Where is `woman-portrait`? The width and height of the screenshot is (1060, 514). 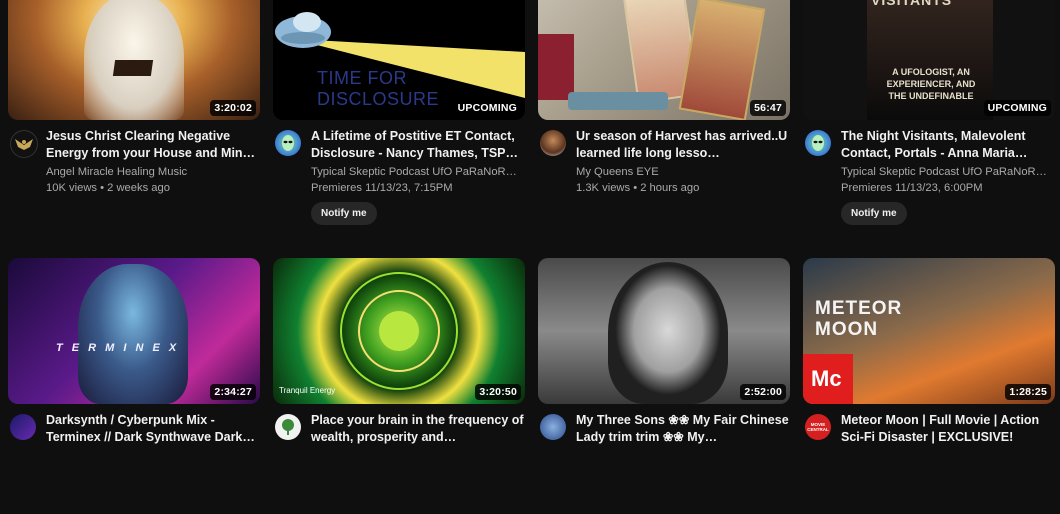 woman-portrait is located at coordinates (668, 333).